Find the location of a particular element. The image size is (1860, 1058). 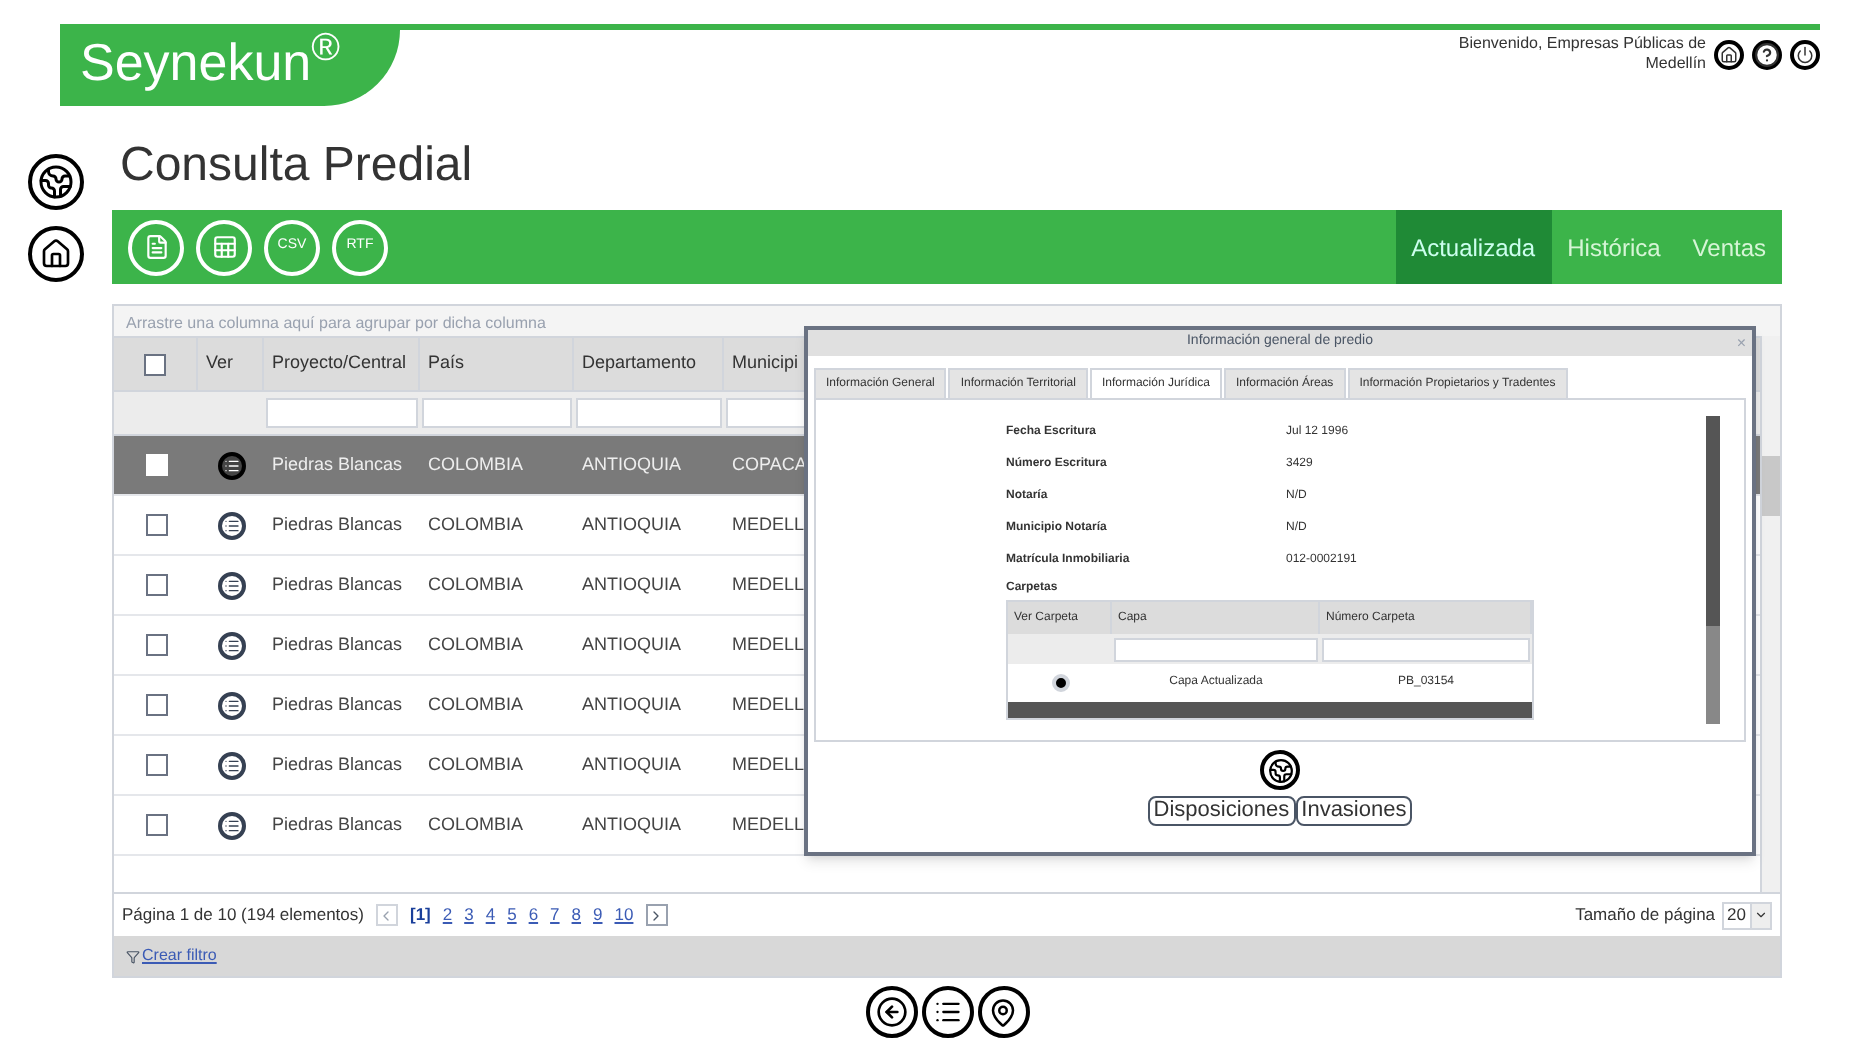

page-link: 9 is located at coordinates (598, 915).